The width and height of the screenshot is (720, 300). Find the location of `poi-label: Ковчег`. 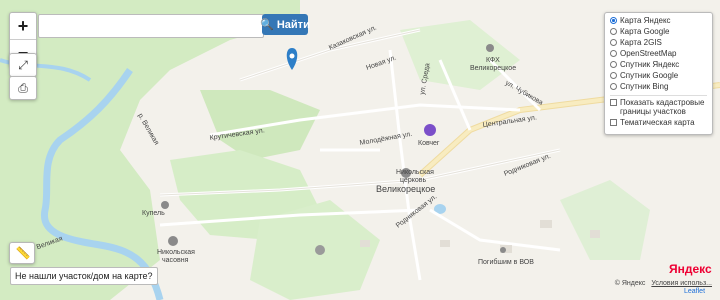

poi-label: Ковчег is located at coordinates (429, 143).